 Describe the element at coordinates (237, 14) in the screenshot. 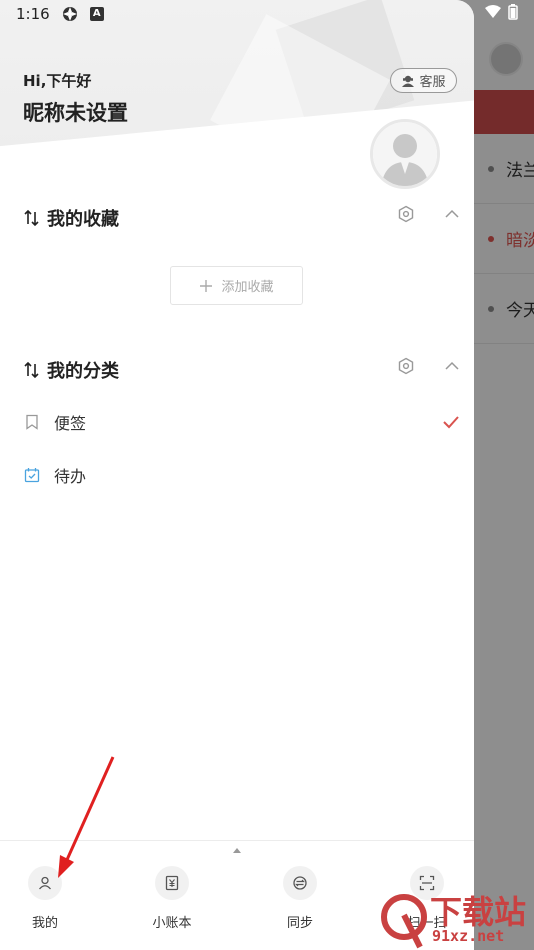

I see `status-bar: 1:16 A` at that location.